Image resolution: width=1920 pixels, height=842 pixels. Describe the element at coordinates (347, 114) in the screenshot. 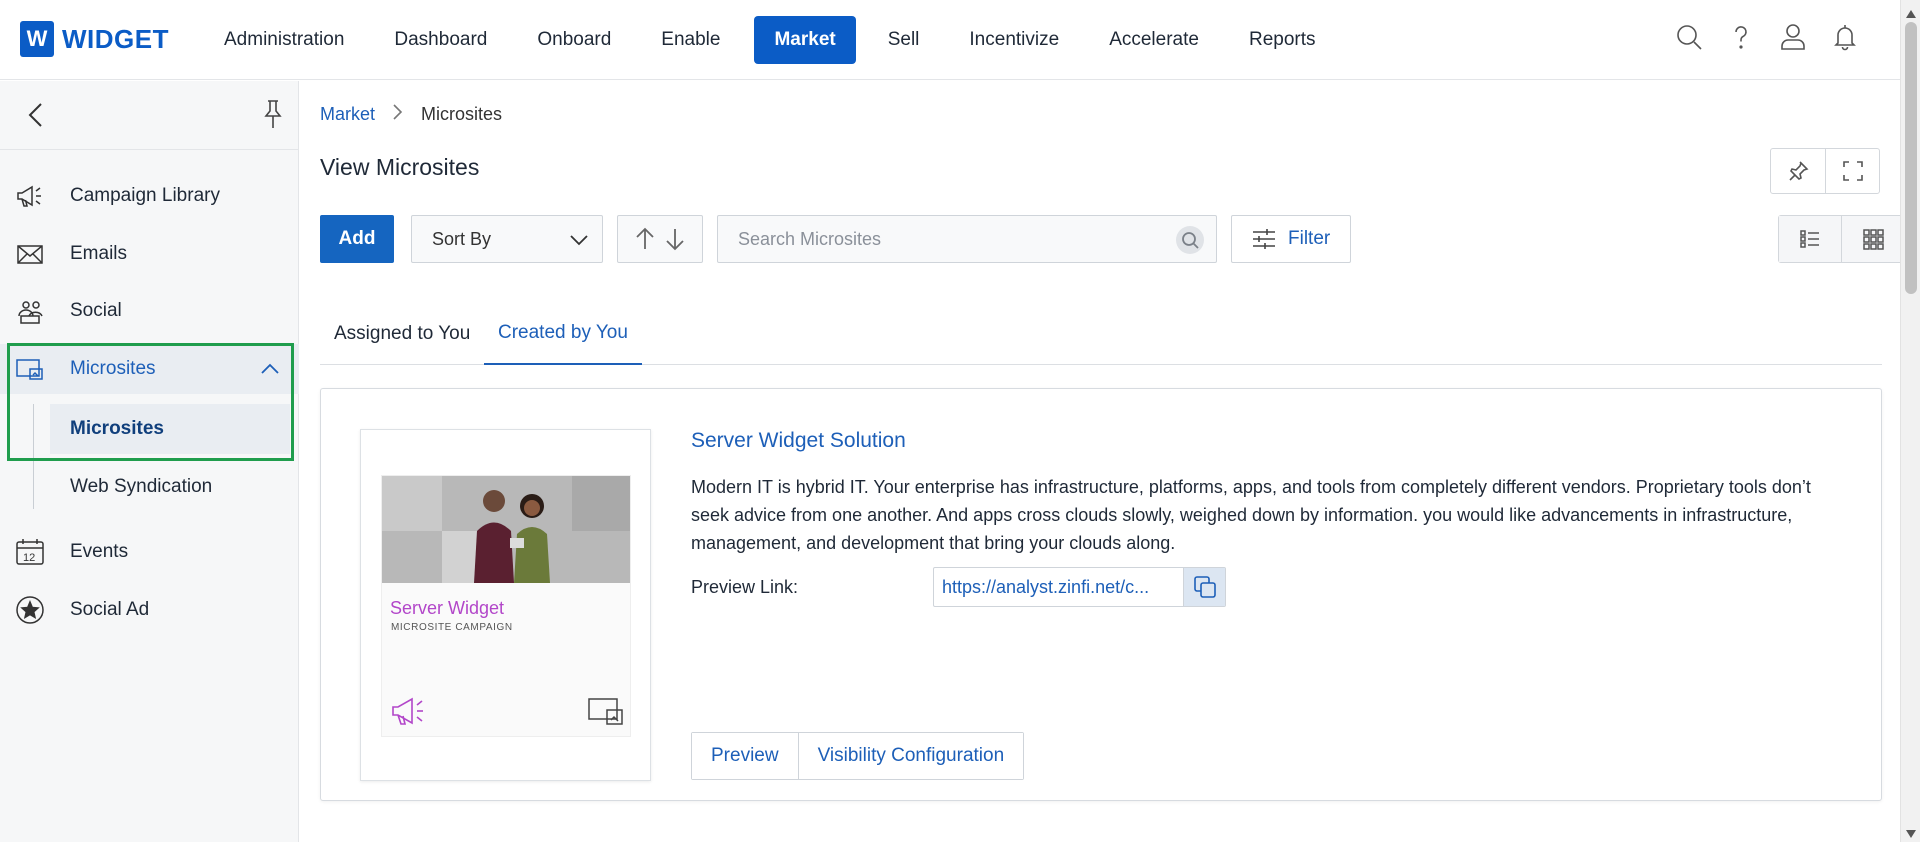

I see `breadcrumb-market: Market` at that location.